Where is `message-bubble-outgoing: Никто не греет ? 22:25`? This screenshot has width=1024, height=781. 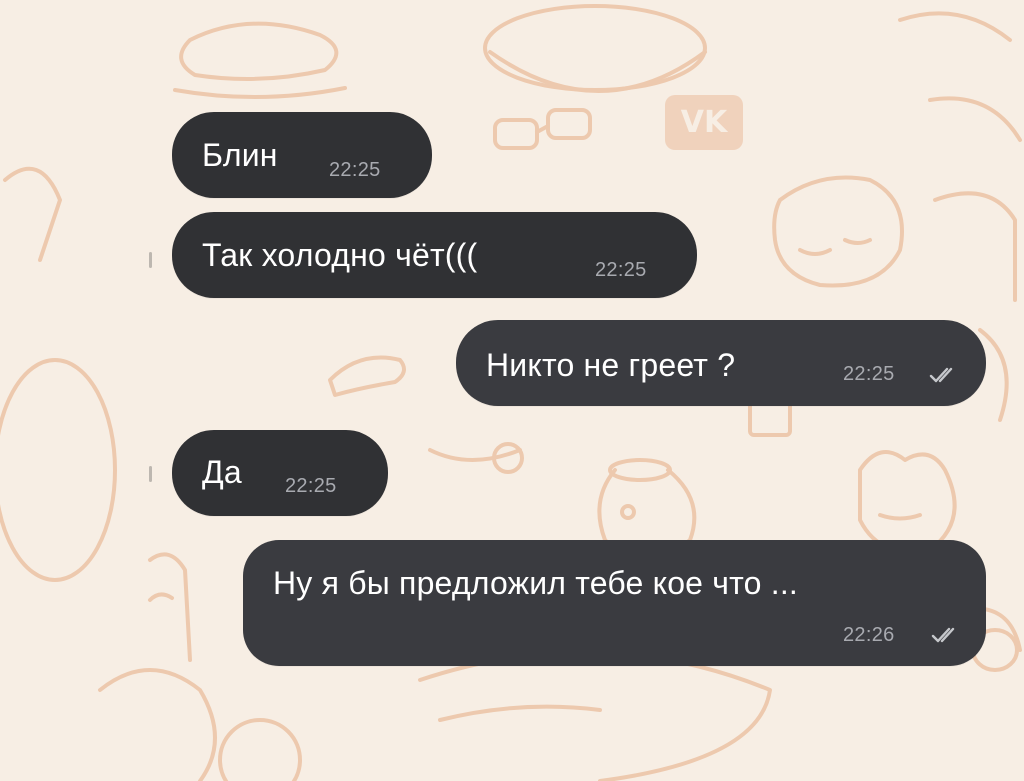
message-bubble-outgoing: Никто не греет ? 22:25 is located at coordinates (721, 363).